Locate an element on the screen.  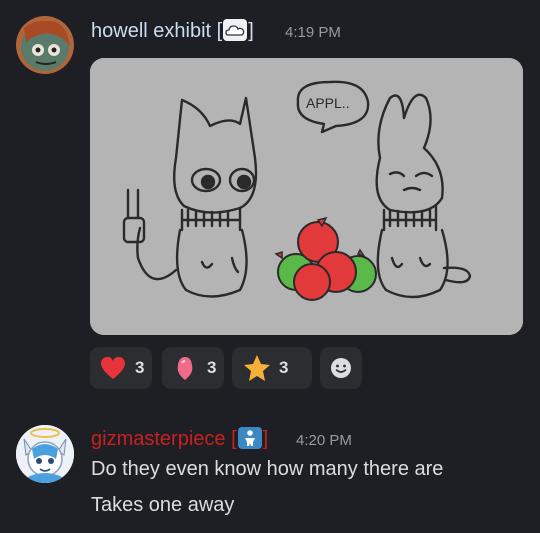
timestamp: 4:20 PM is located at coordinates (324, 440).